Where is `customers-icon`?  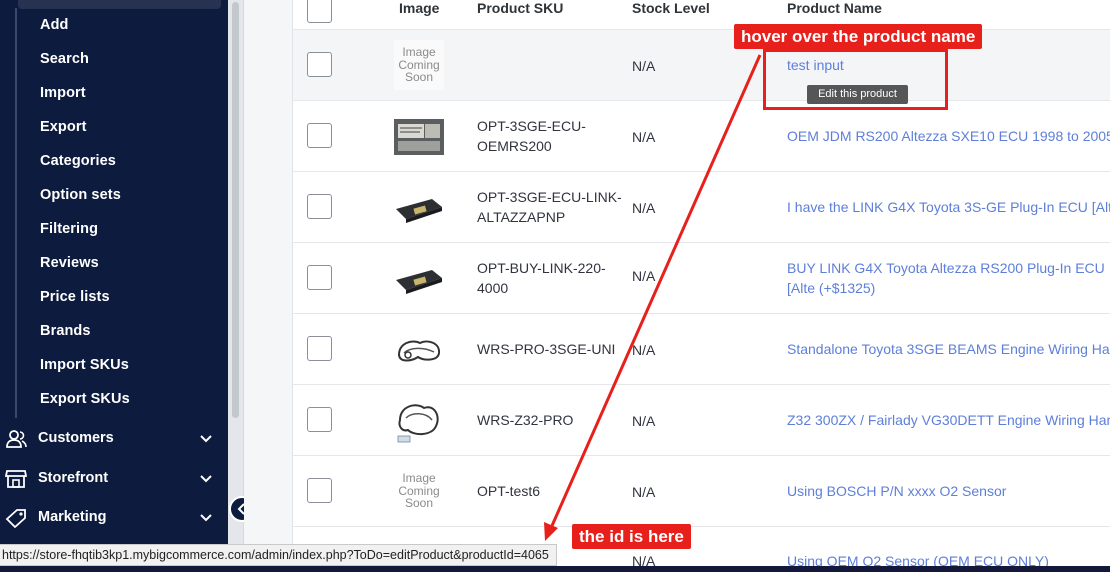 customers-icon is located at coordinates (16, 439).